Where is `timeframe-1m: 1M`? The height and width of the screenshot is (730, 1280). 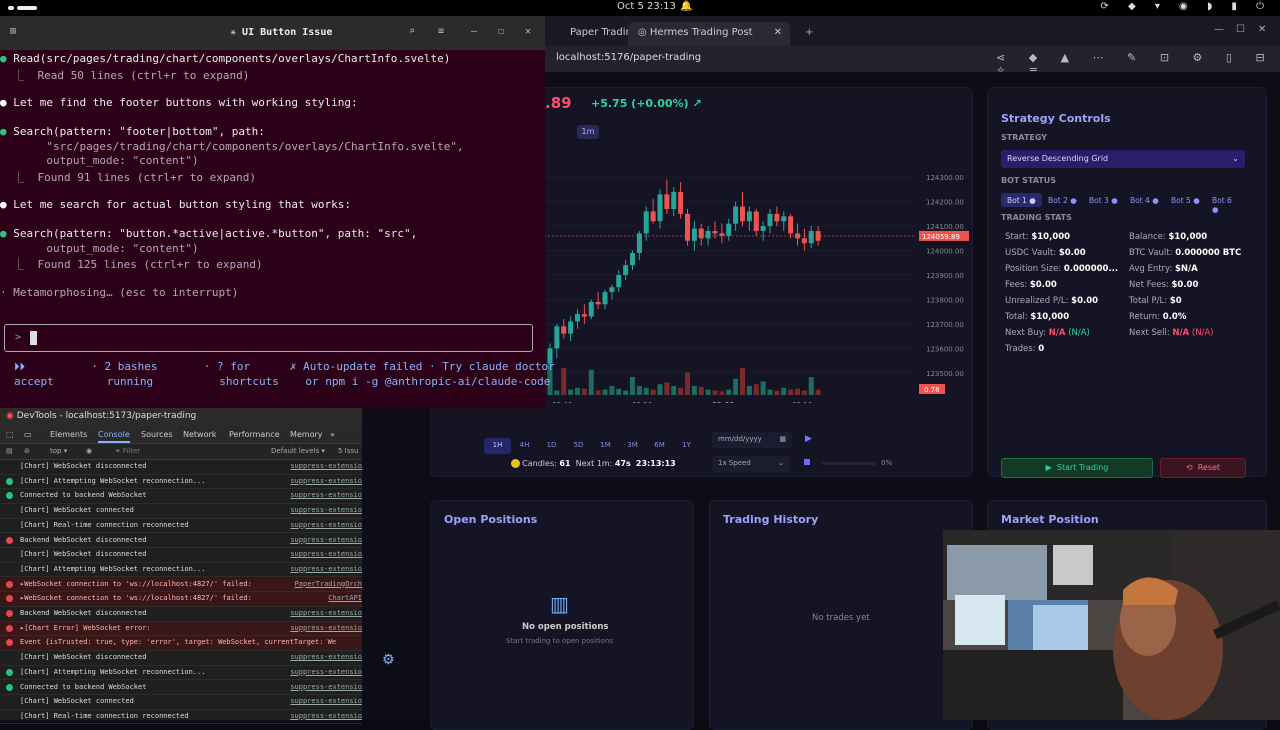 timeframe-1m: 1M is located at coordinates (605, 446).